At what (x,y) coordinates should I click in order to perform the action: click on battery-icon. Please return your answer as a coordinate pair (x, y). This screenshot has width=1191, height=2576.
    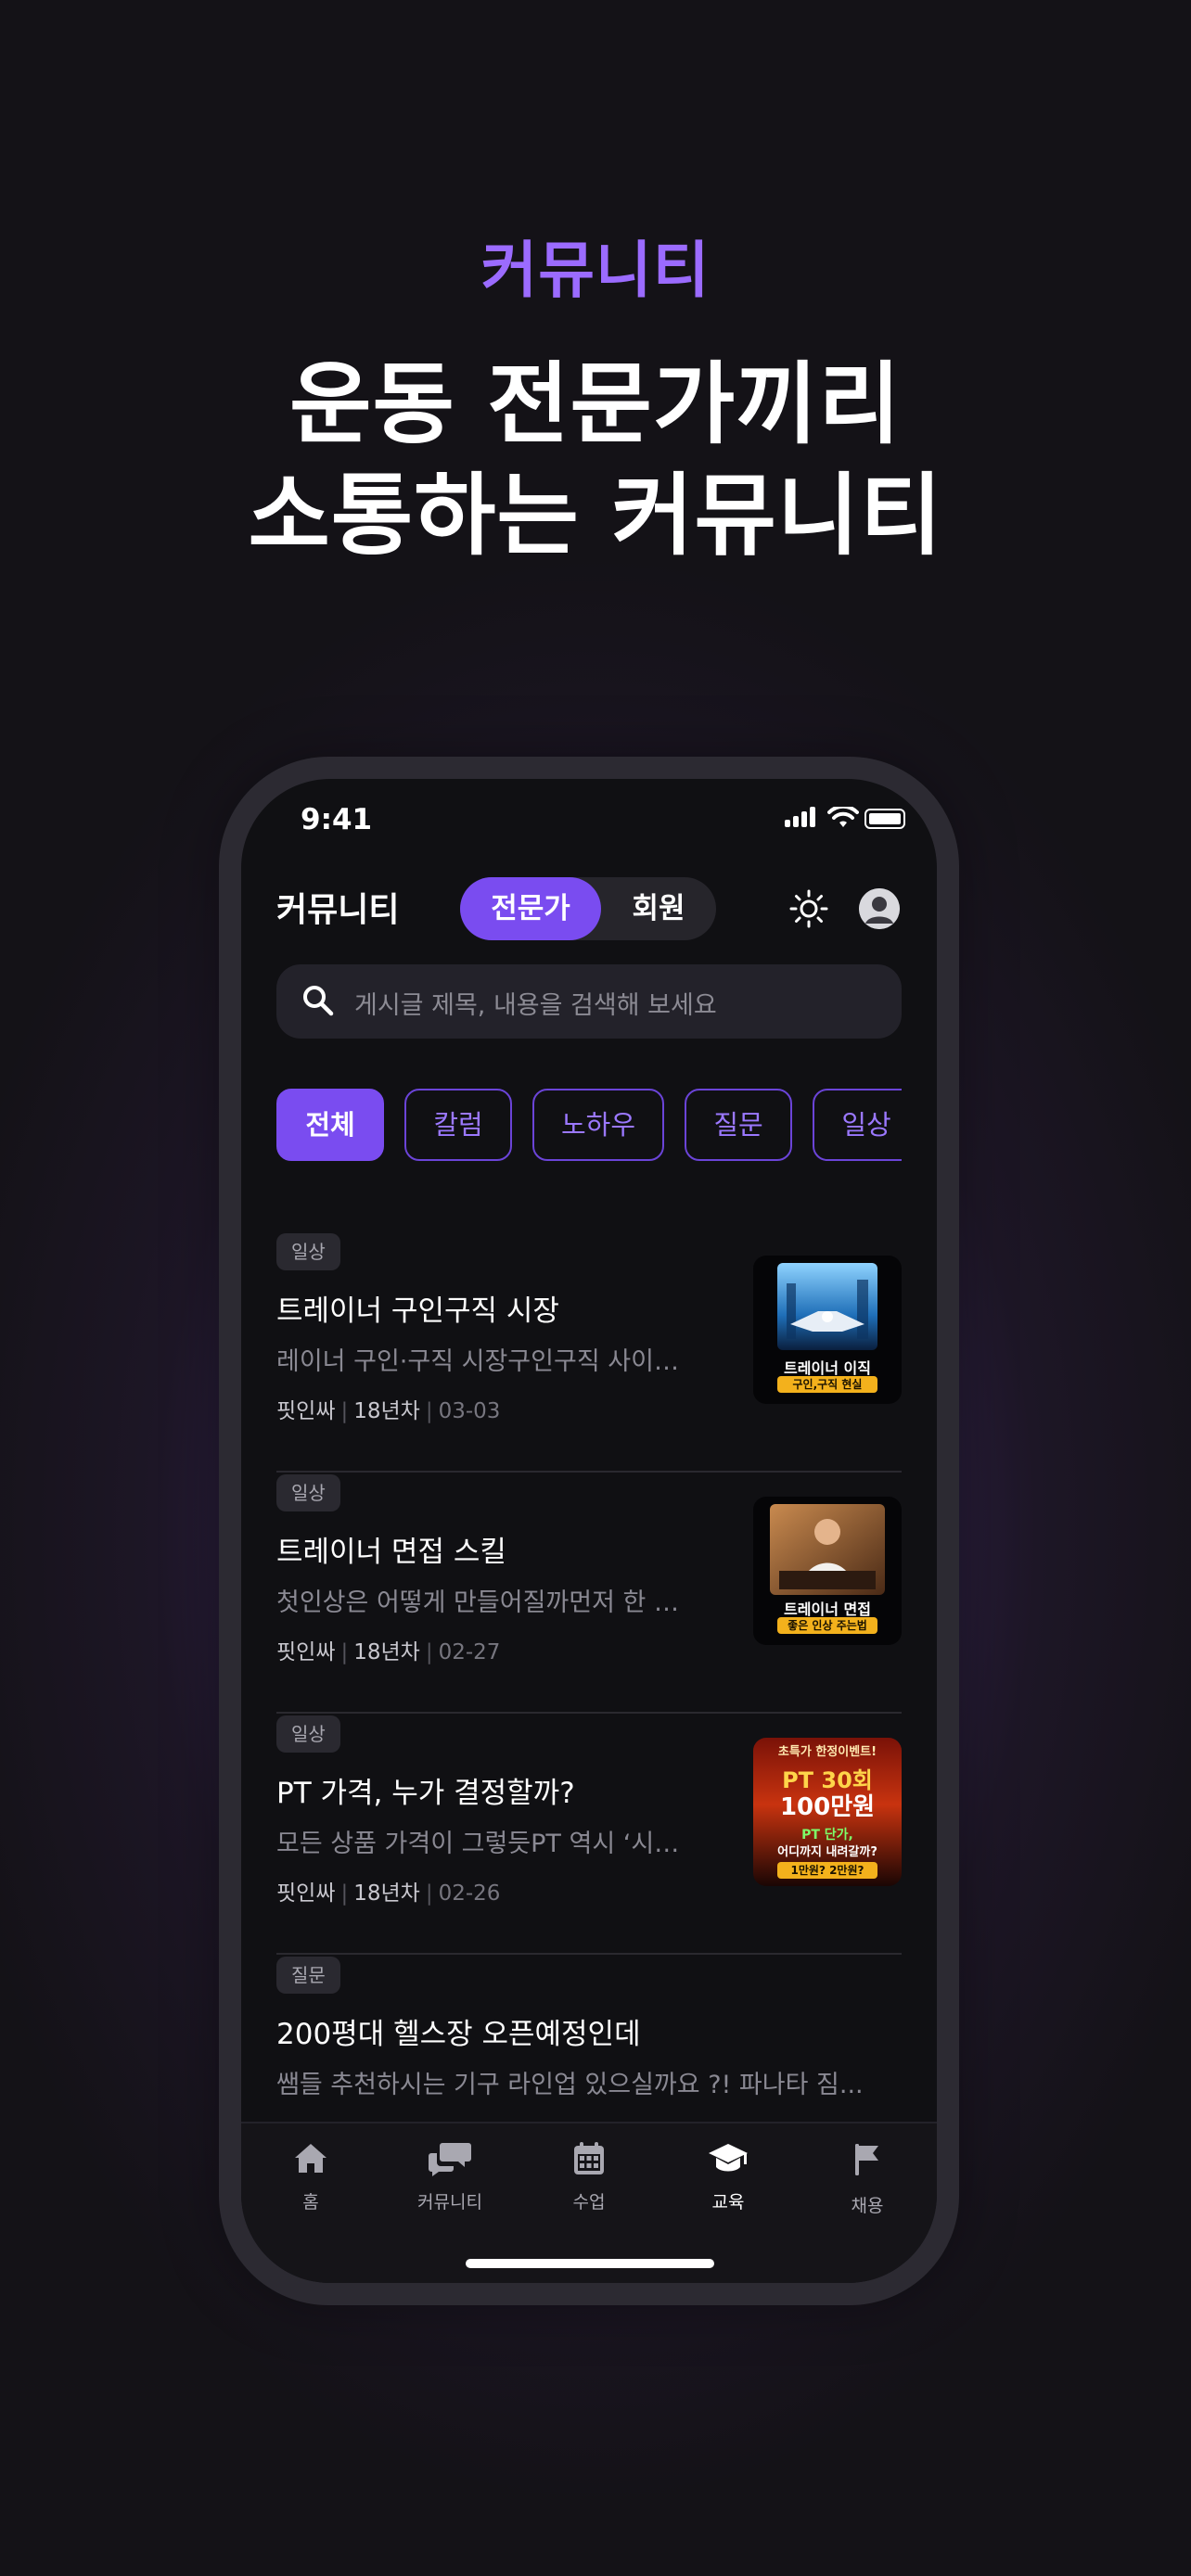
    Looking at the image, I should click on (884, 819).